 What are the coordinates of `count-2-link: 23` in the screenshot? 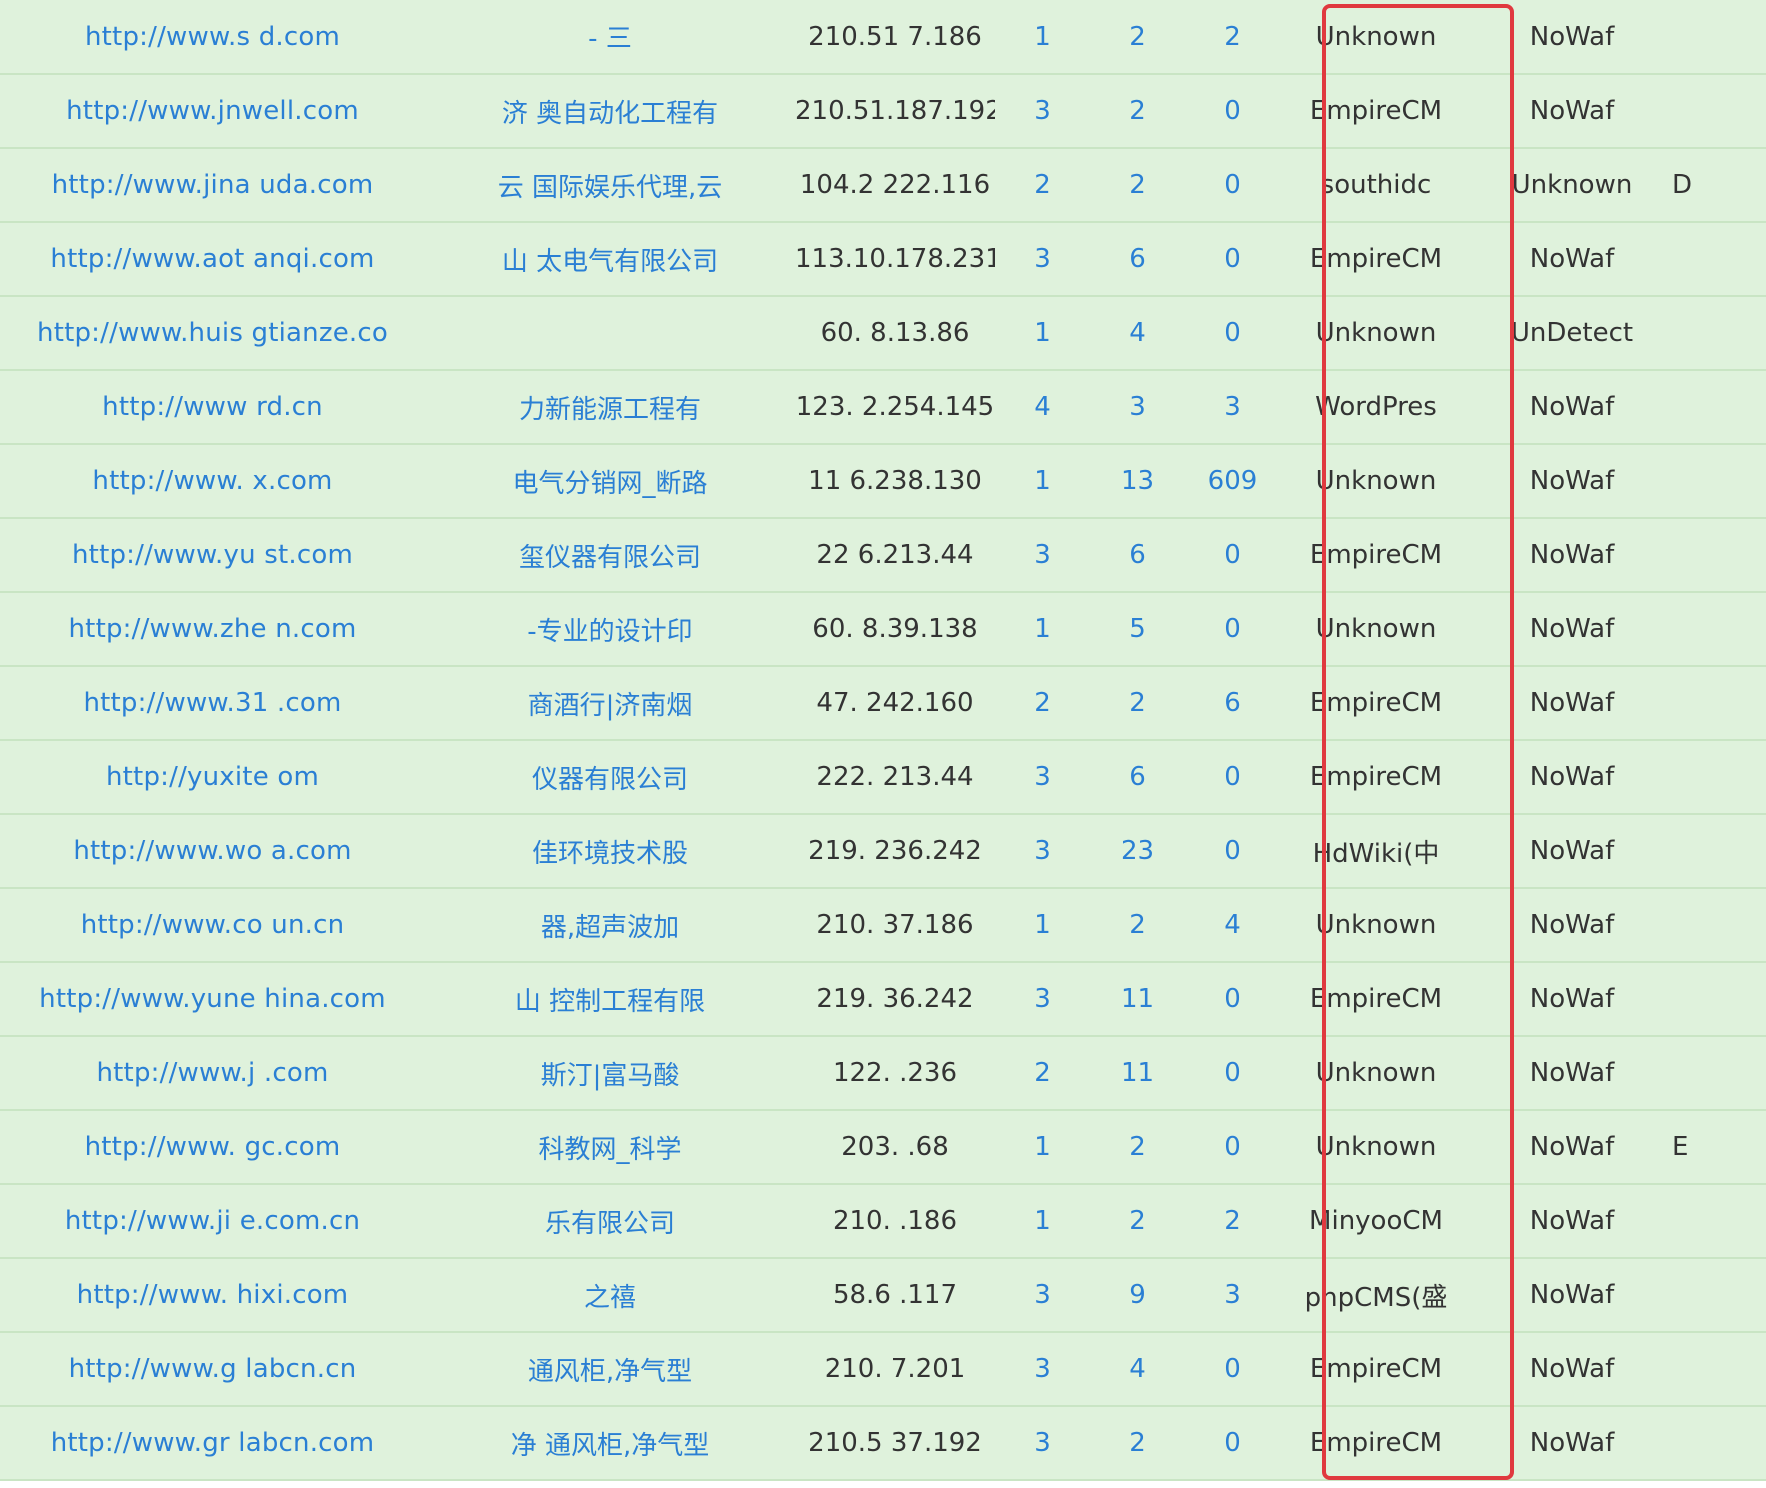 It's located at (1137, 851).